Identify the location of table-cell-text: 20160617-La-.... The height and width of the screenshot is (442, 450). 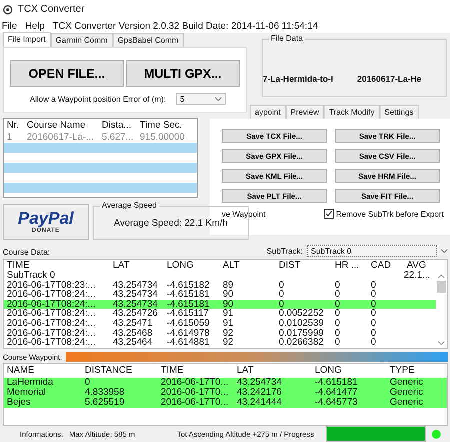
(61, 138).